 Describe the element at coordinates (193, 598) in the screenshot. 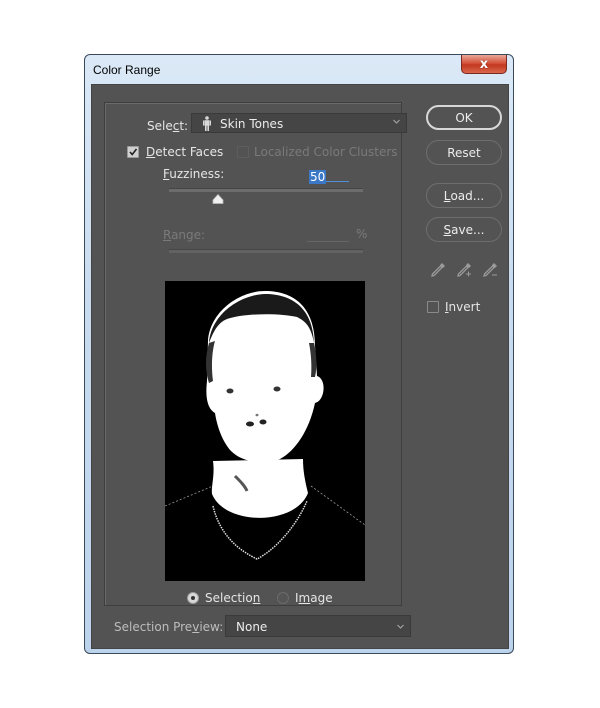

I see `selection-radio` at that location.